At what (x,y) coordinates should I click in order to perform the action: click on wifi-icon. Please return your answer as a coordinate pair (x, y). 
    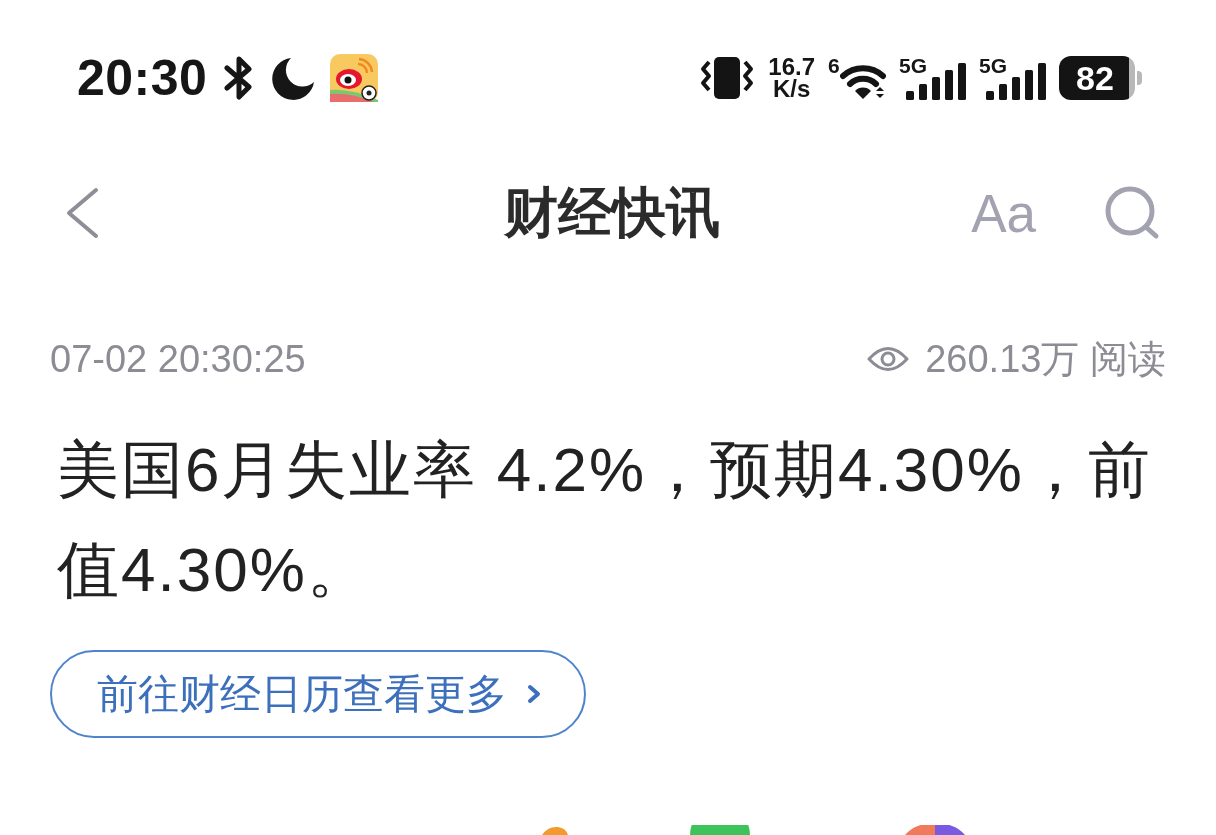
    Looking at the image, I should click on (863, 82).